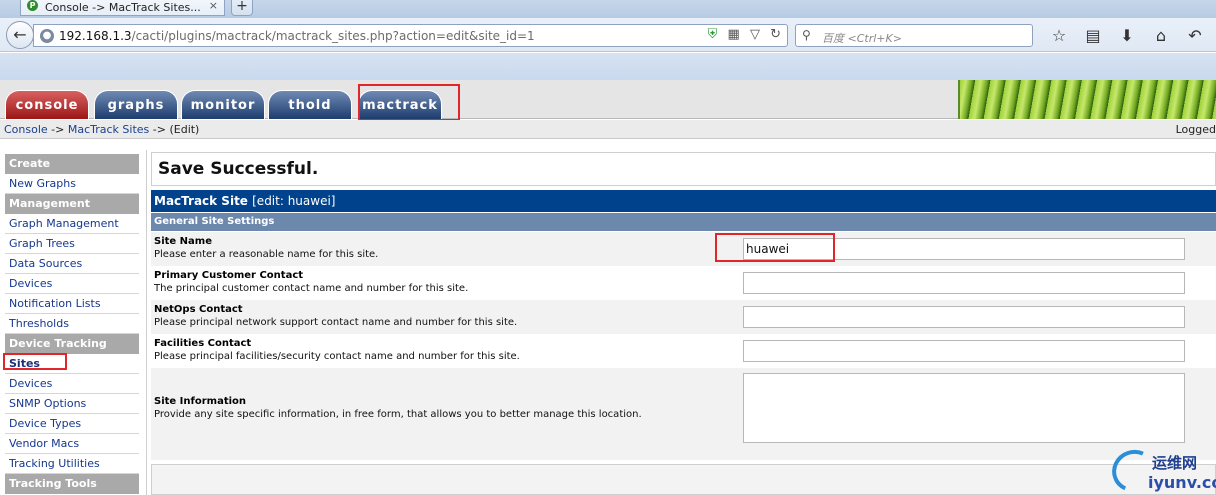 The width and height of the screenshot is (1216, 495). I want to click on home-icon: ⌂, so click(1161, 35).